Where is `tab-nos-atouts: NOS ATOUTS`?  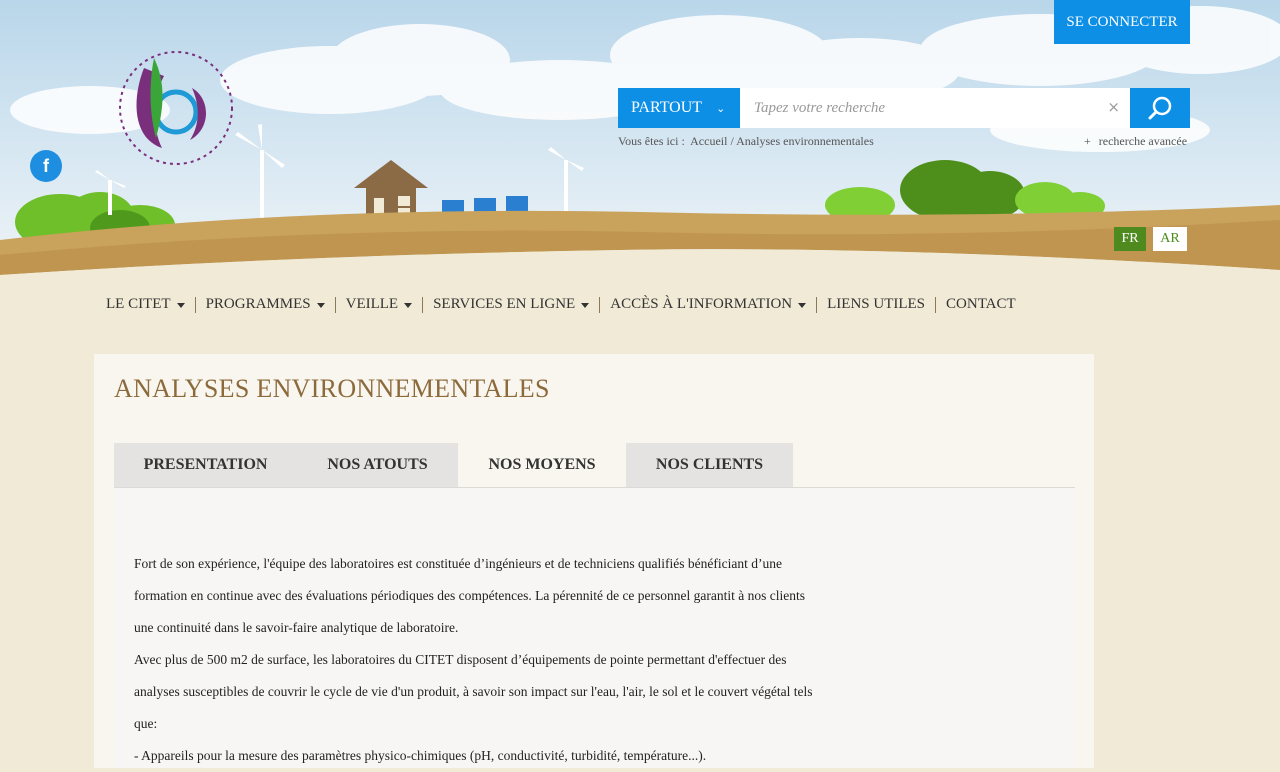
tab-nos-atouts: NOS ATOUTS is located at coordinates (377, 465).